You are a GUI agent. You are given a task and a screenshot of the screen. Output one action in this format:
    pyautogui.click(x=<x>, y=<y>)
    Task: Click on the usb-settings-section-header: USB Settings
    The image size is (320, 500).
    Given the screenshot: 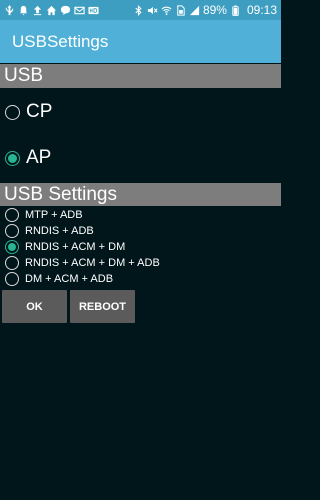 What is the action you would take?
    pyautogui.click(x=140, y=194)
    